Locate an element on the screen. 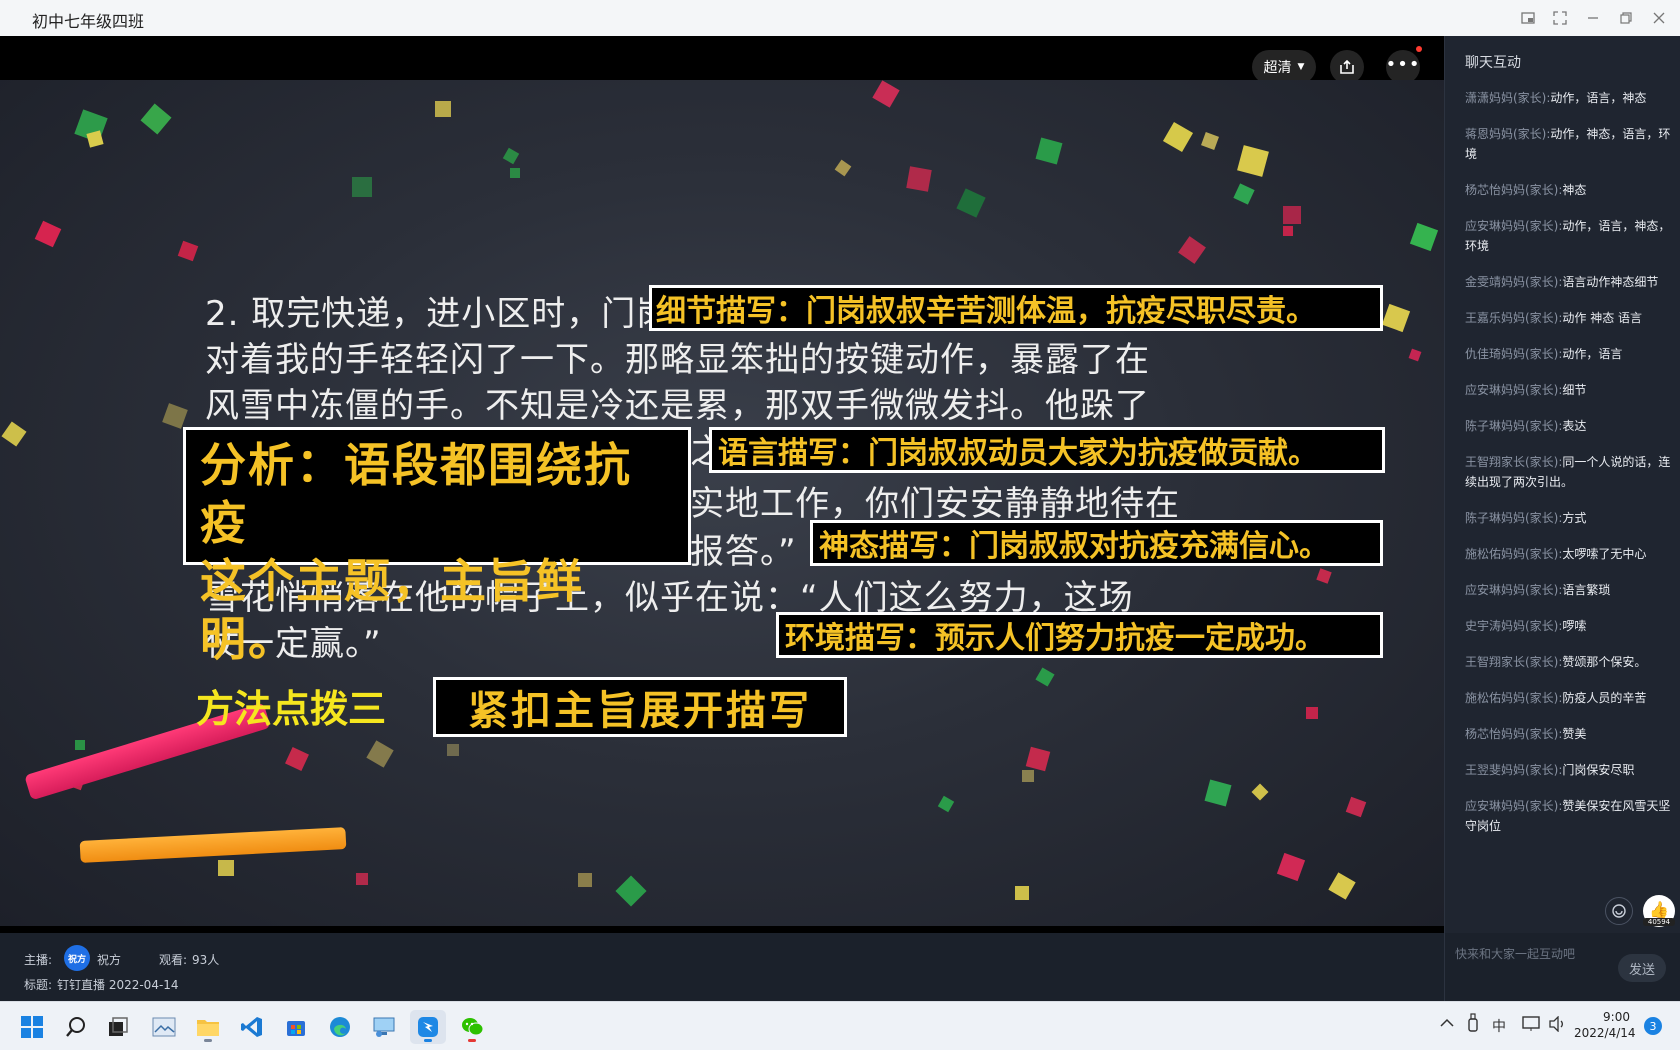  more-icon: ••• is located at coordinates (1403, 67).